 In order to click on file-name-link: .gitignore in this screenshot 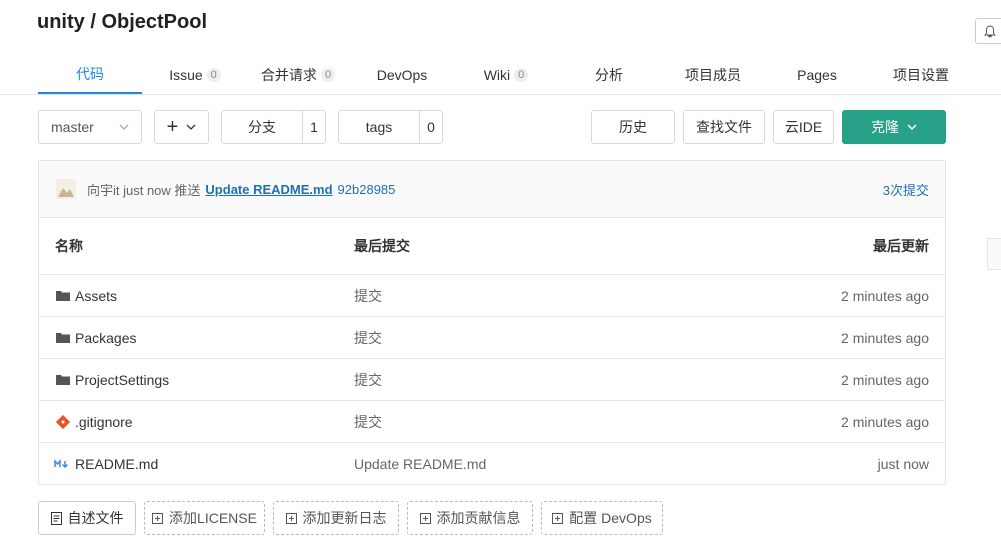, I will do `click(104, 421)`.